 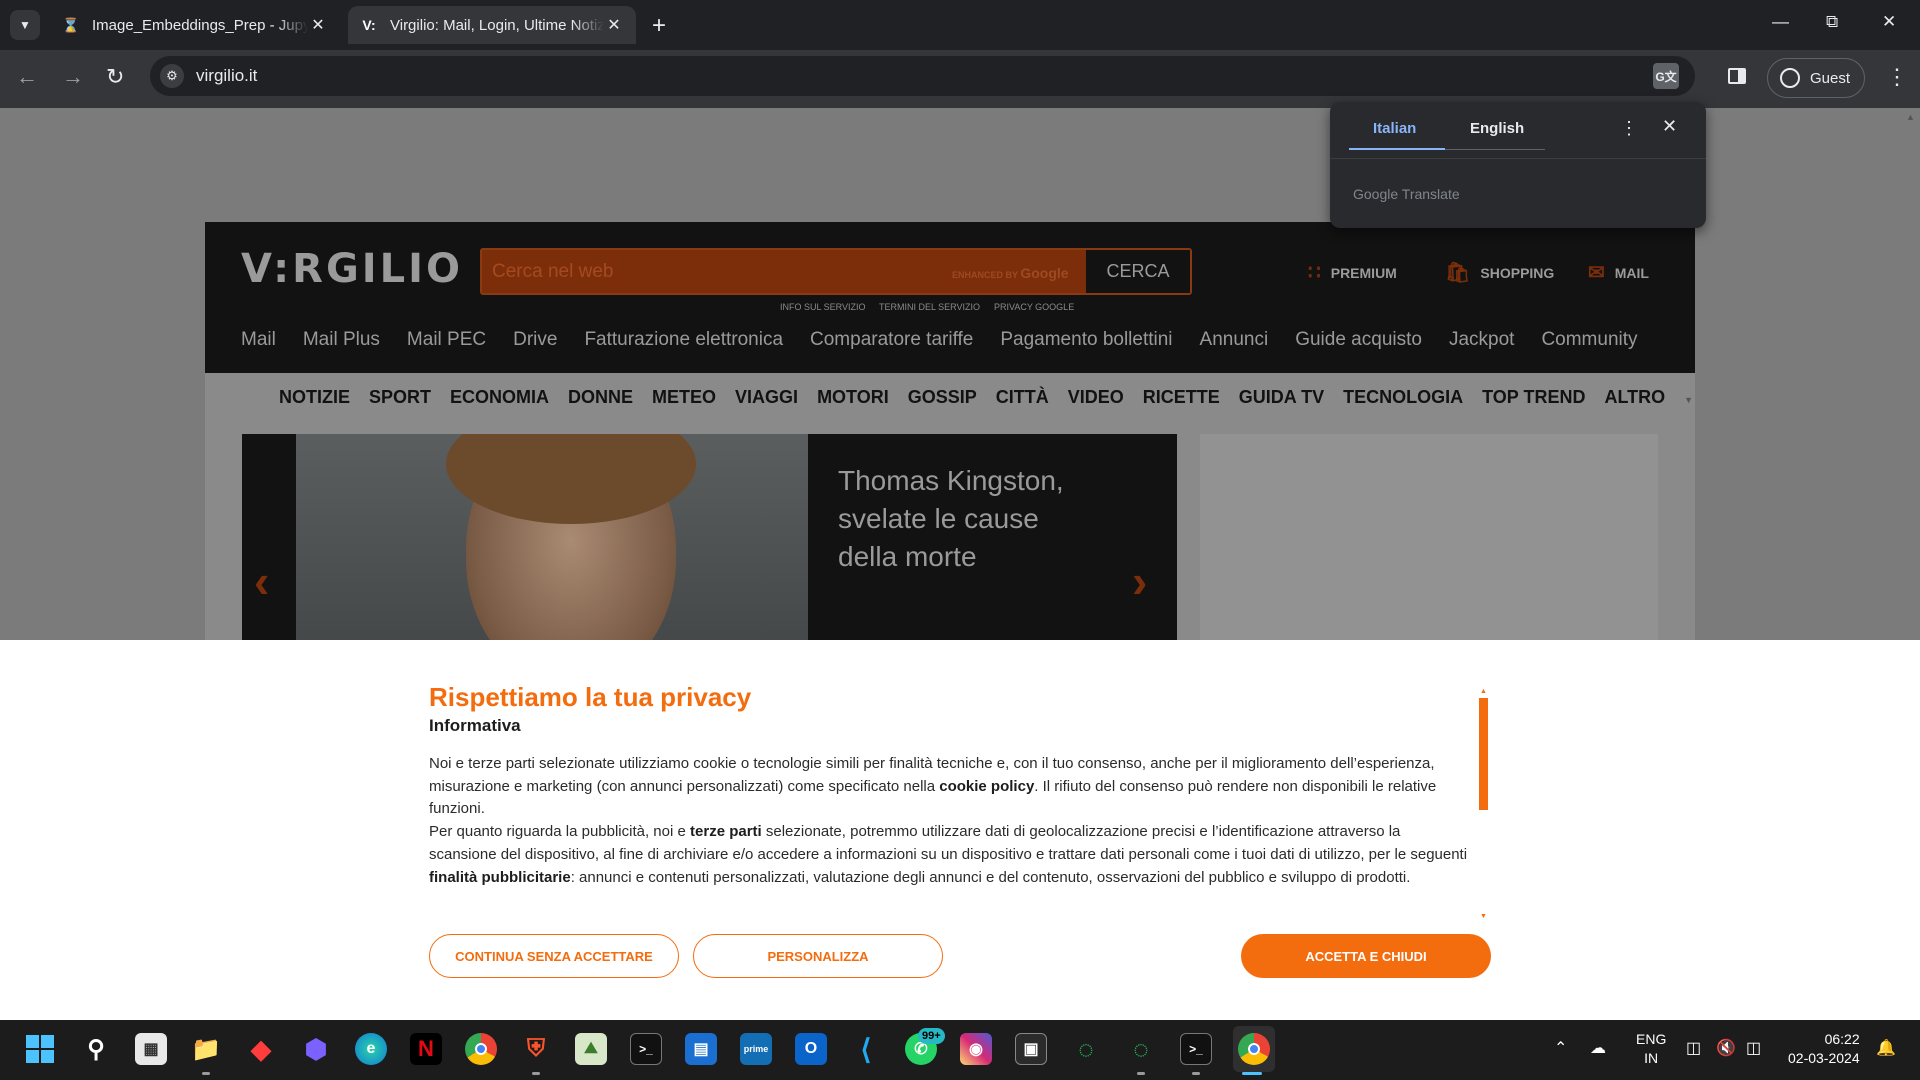 I want to click on translate-icon: G文, so click(x=1666, y=76).